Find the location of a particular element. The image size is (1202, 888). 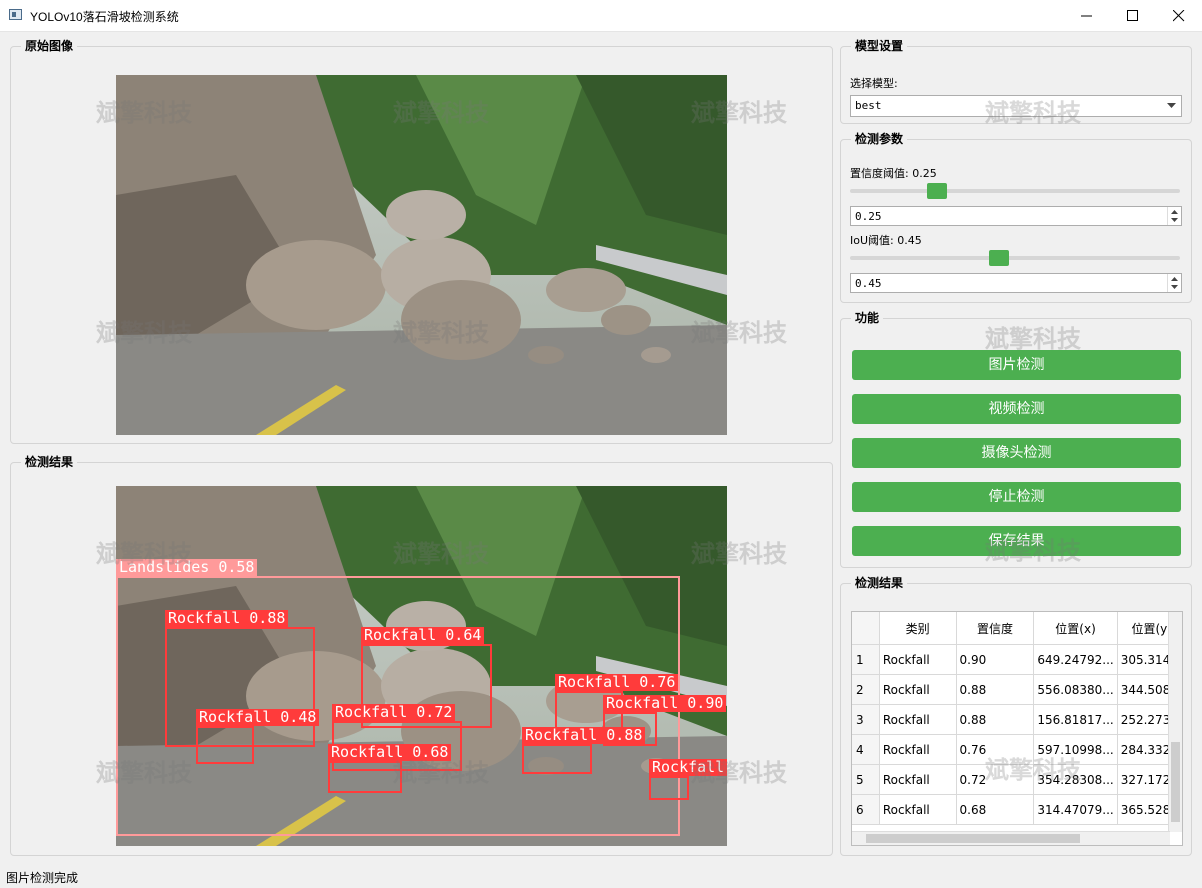

detection-box: Rockfall 0.48 is located at coordinates (258, 736).